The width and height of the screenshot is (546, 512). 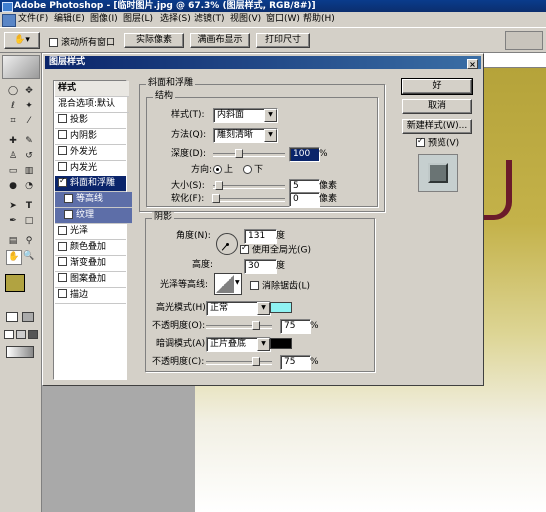 I want to click on menu-help: 帮助(H), so click(x=319, y=19).